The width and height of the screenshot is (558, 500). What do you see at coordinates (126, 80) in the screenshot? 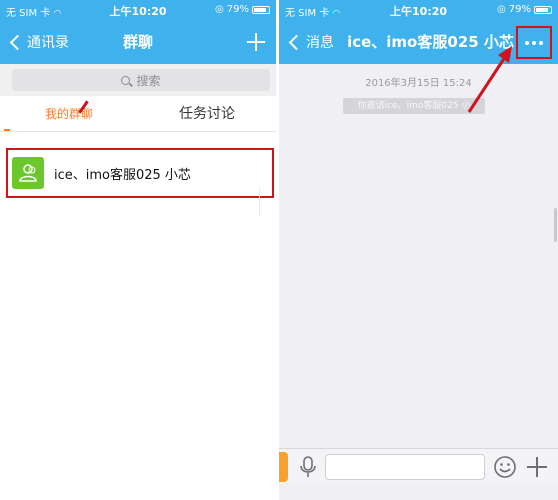
I see `search-icon` at bounding box center [126, 80].